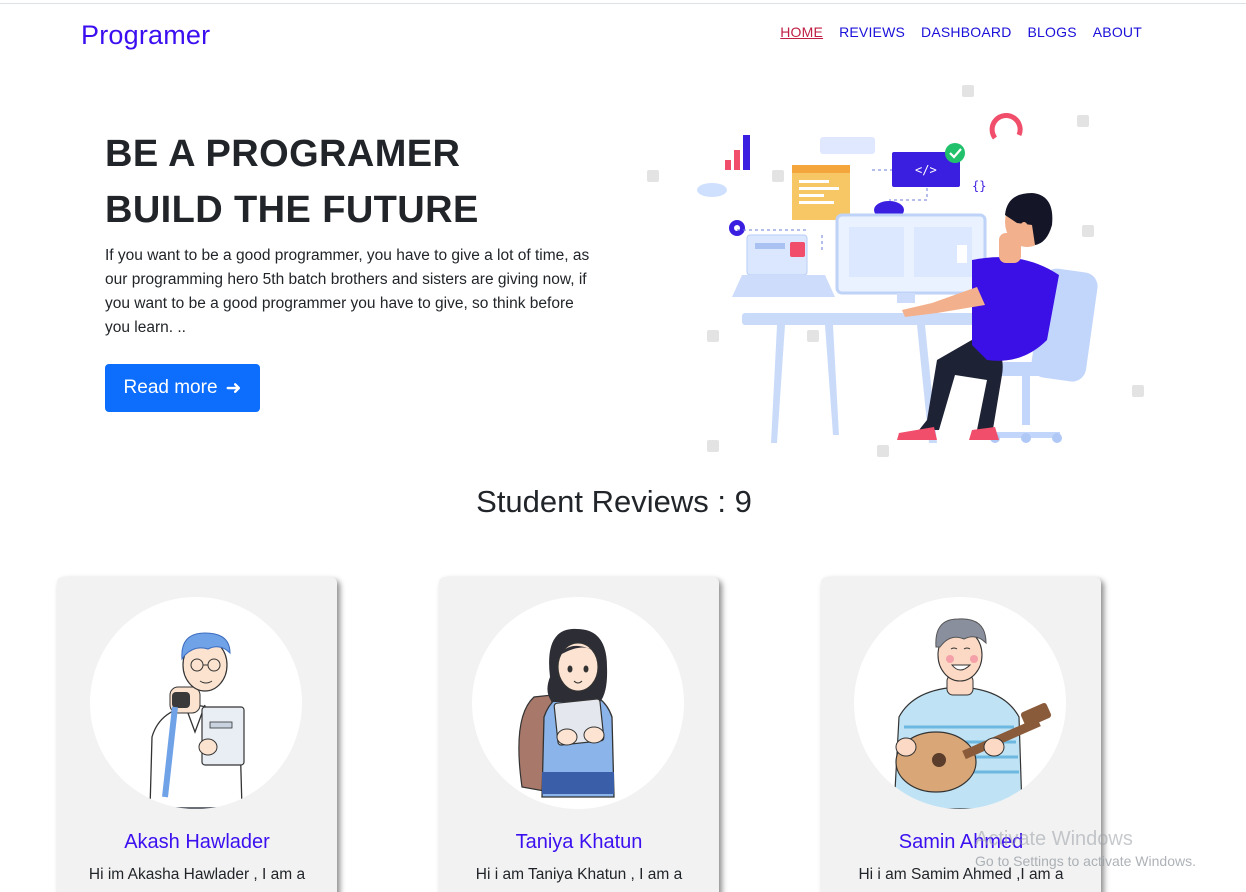 The height and width of the screenshot is (892, 1246). Describe the element at coordinates (579, 874) in the screenshot. I see `review-text: Hi i am Taniya Khatun , I am a` at that location.